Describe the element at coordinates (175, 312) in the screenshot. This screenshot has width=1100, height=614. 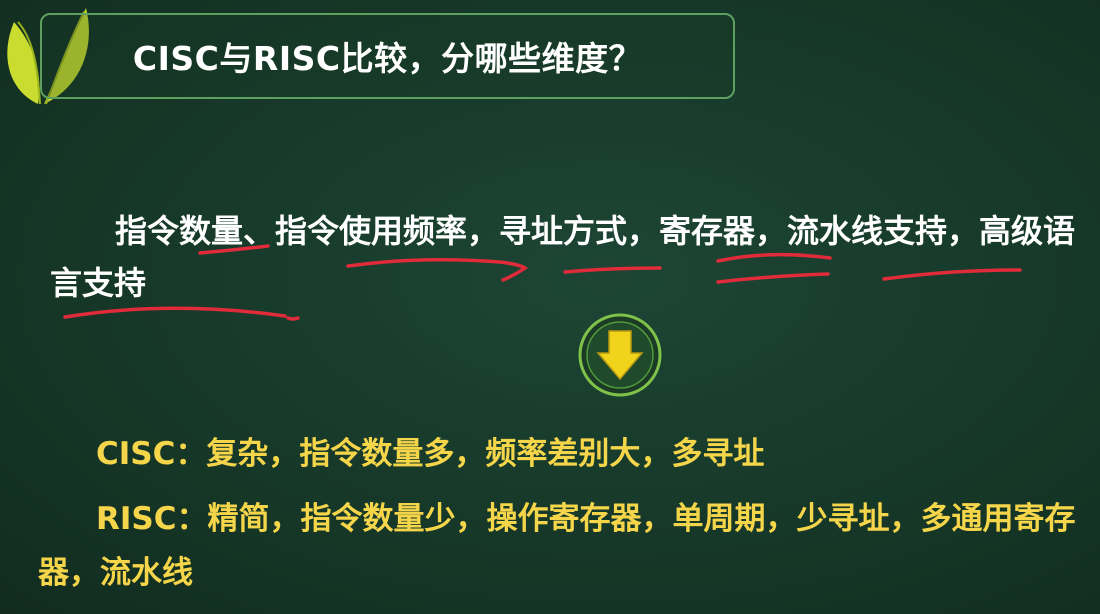
I see `underline-high-level` at that location.